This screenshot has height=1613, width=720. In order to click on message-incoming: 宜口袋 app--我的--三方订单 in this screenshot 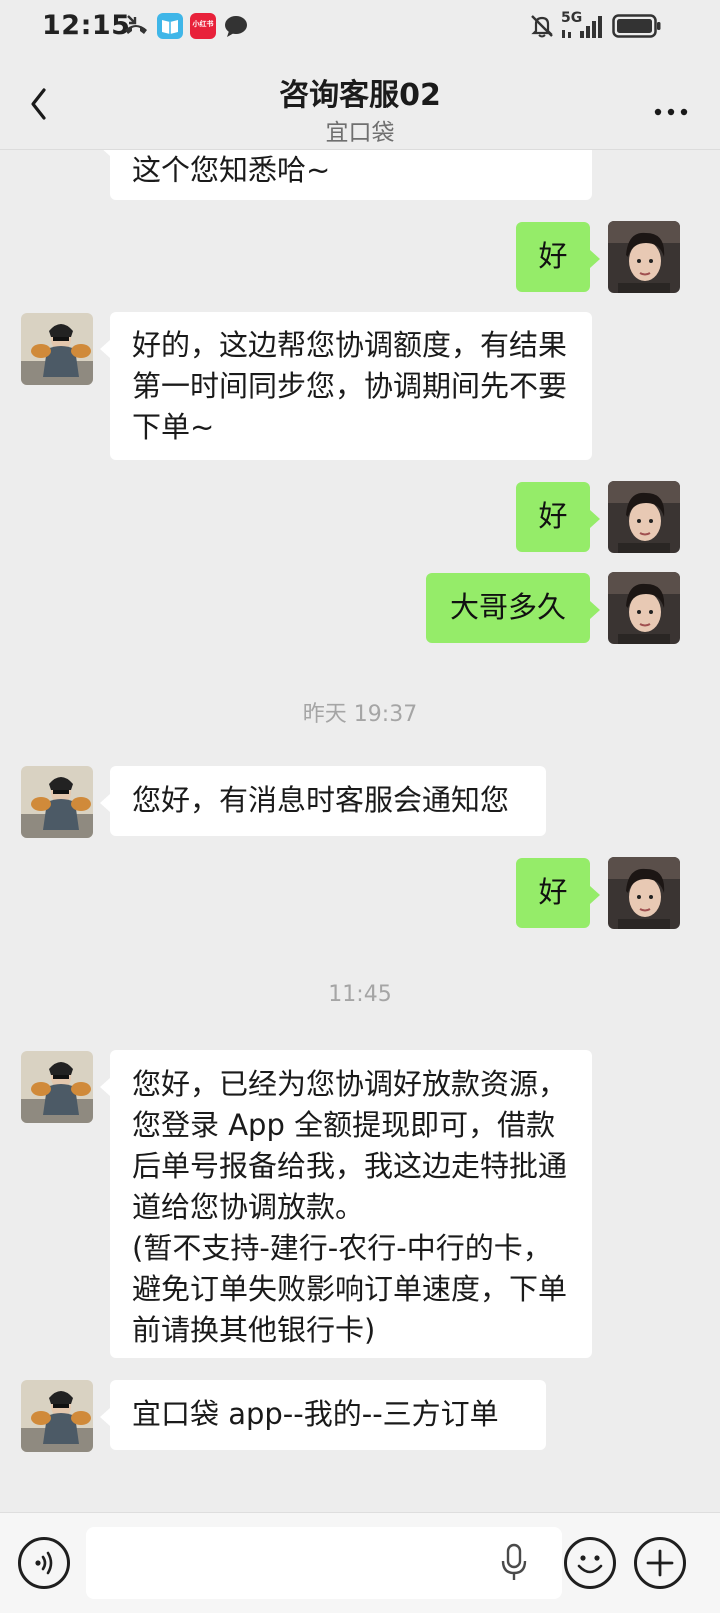, I will do `click(360, 1415)`.